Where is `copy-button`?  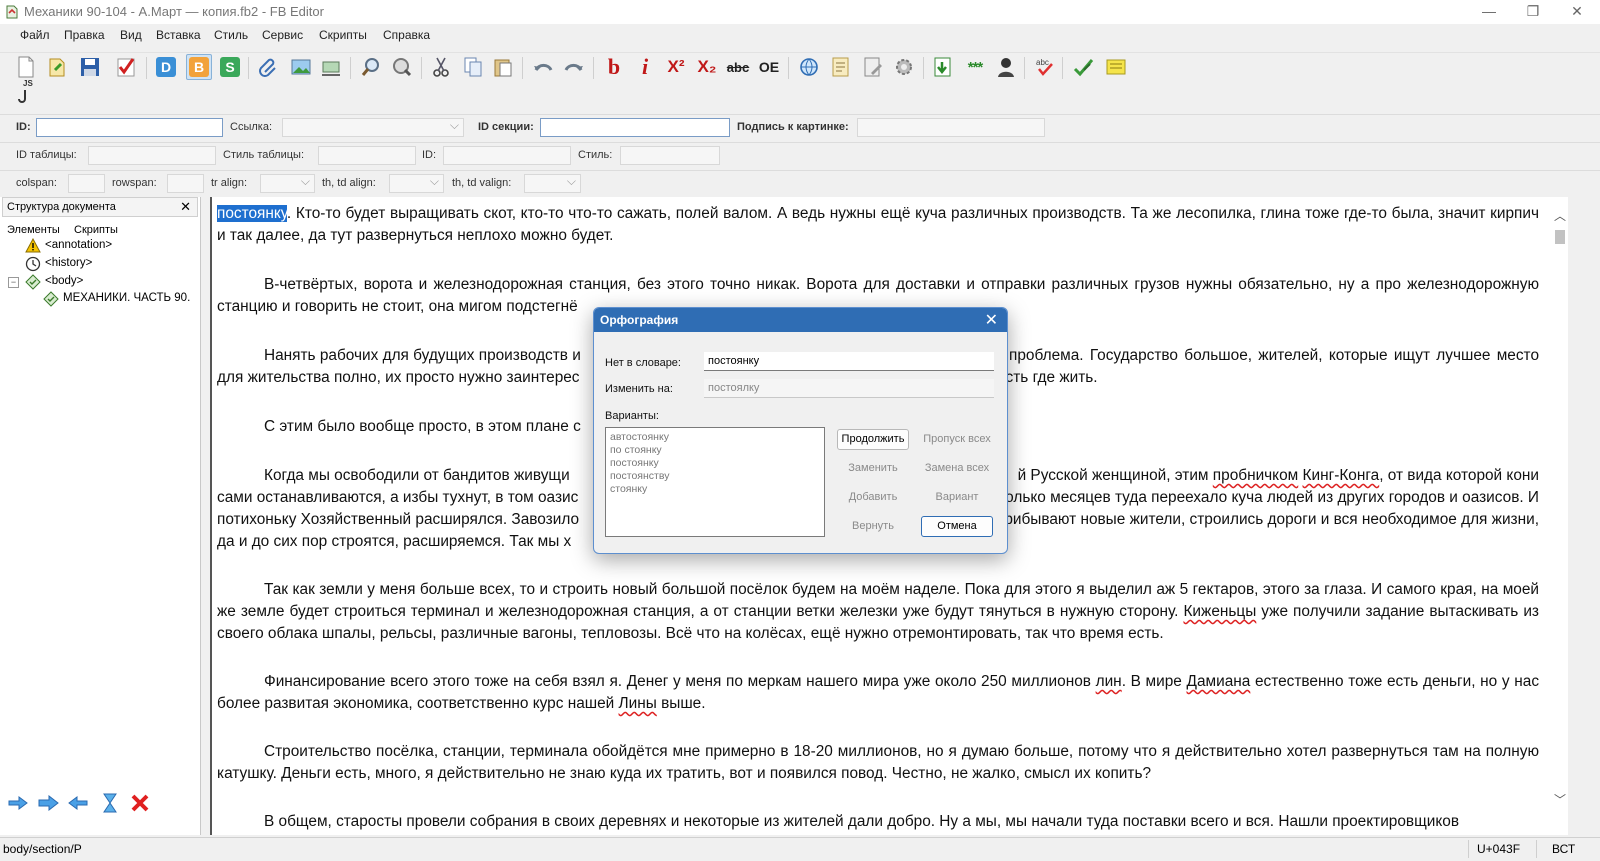
copy-button is located at coordinates (473, 67).